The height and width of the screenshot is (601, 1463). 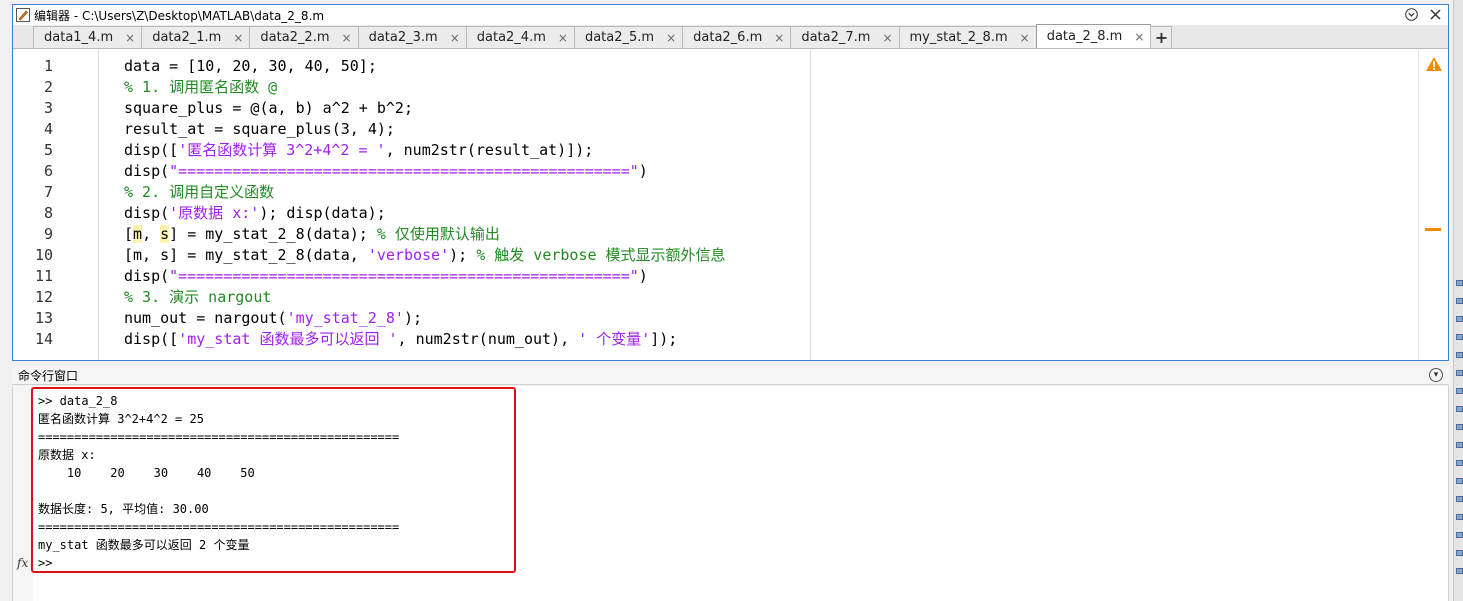 I want to click on tab-label: data2_1.m, so click(x=187, y=37).